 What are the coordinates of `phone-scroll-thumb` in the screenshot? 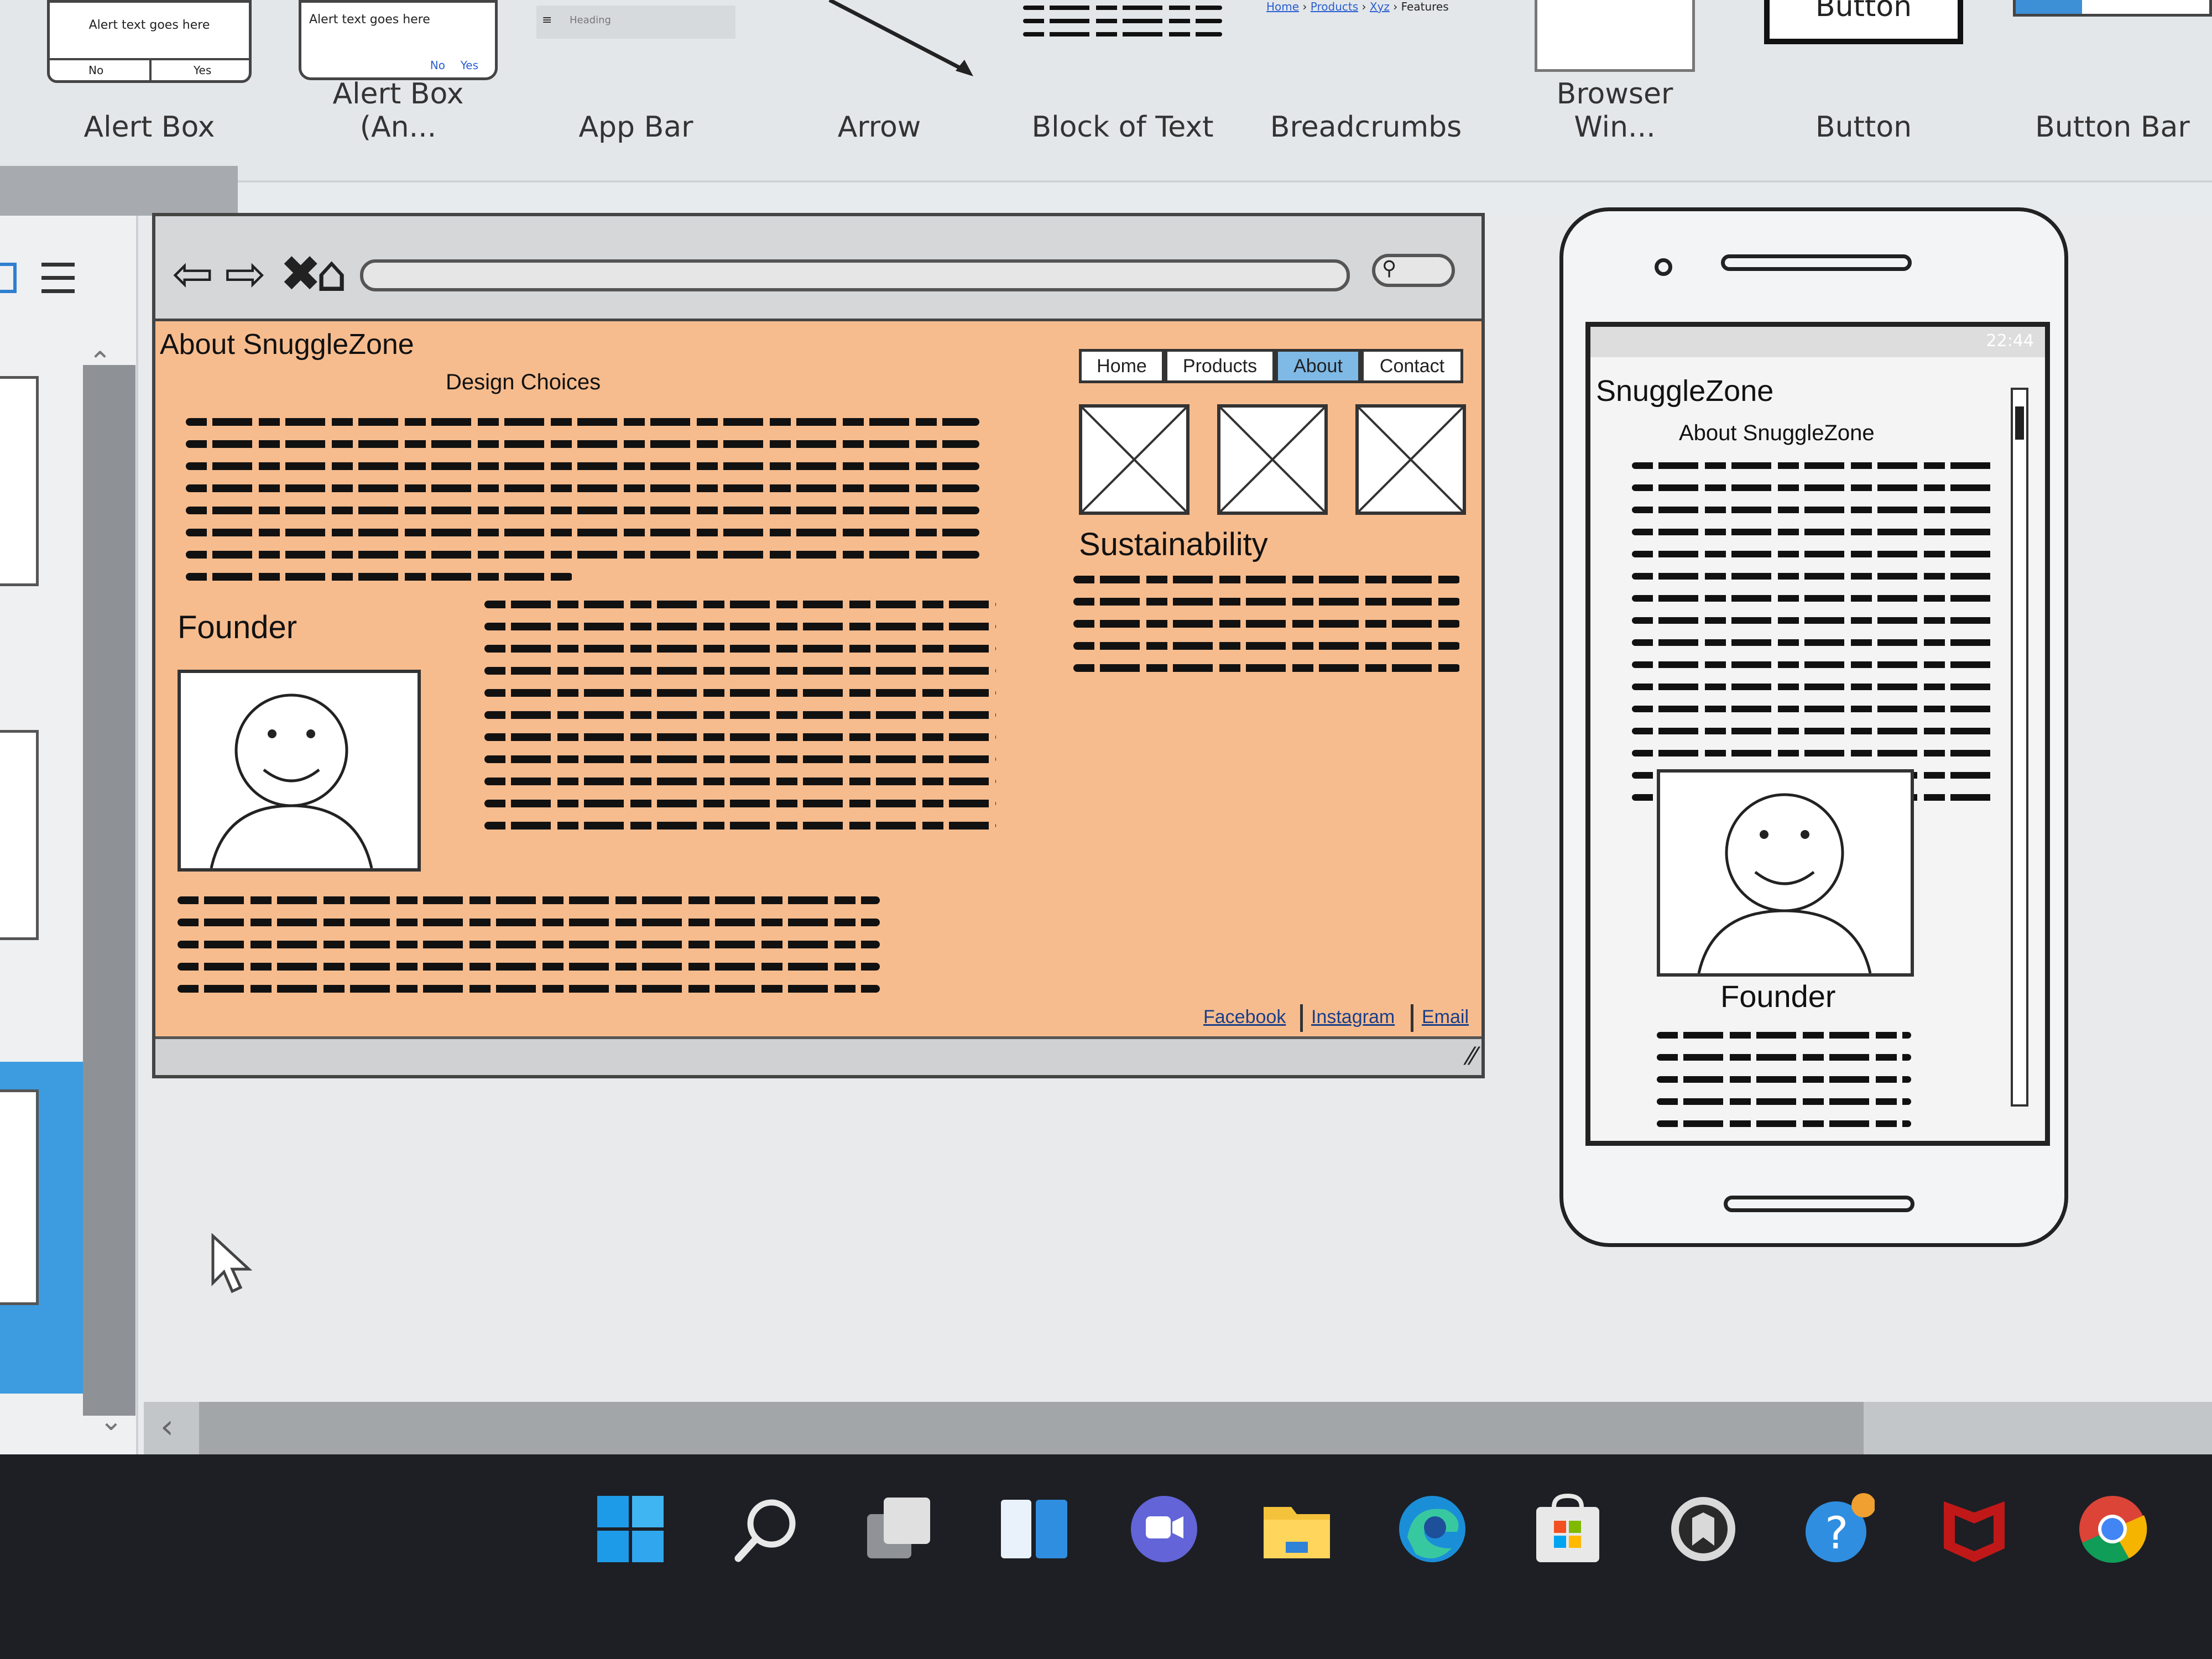 It's located at (2020, 423).